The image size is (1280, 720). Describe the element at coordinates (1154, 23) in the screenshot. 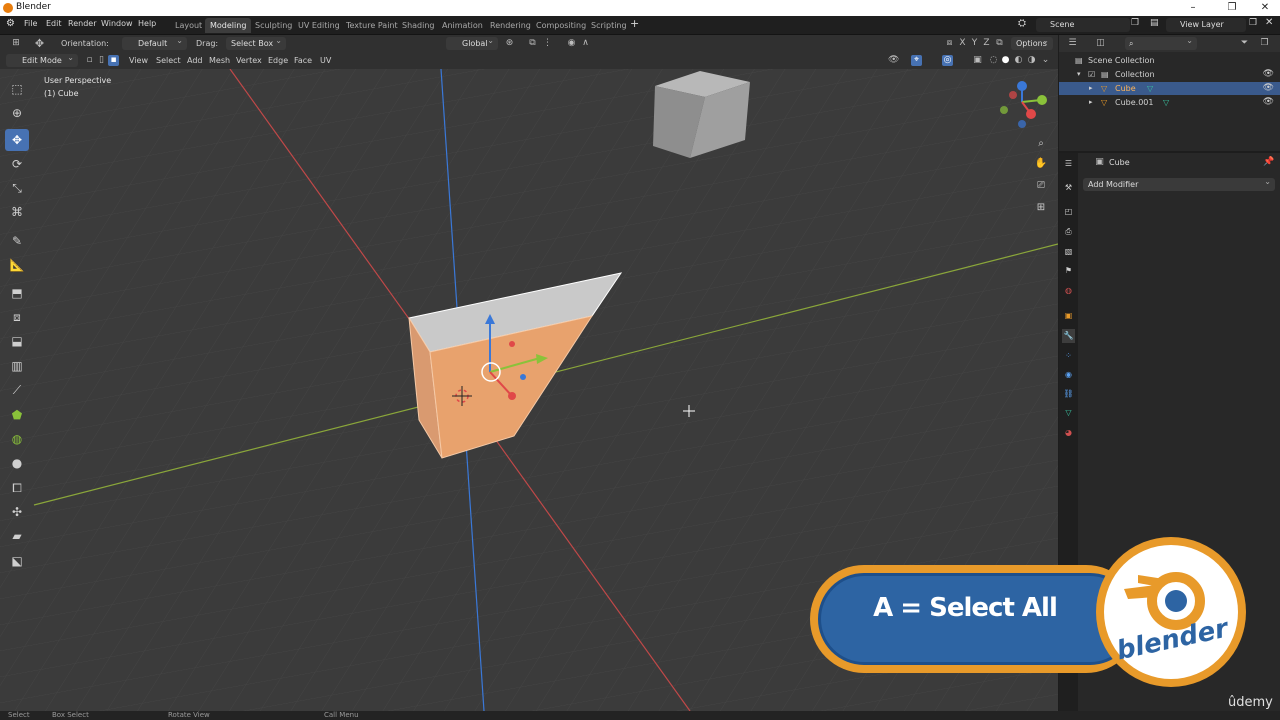

I see `view-layer-icon: ▤` at that location.